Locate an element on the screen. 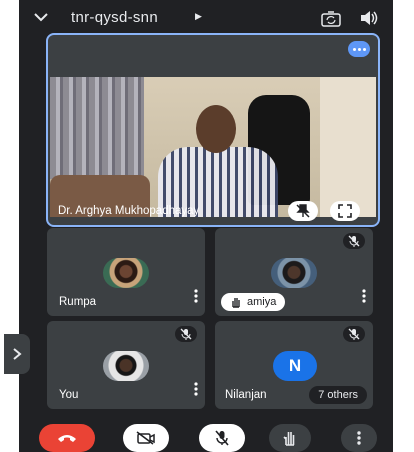  unpin-icon is located at coordinates (303, 211).